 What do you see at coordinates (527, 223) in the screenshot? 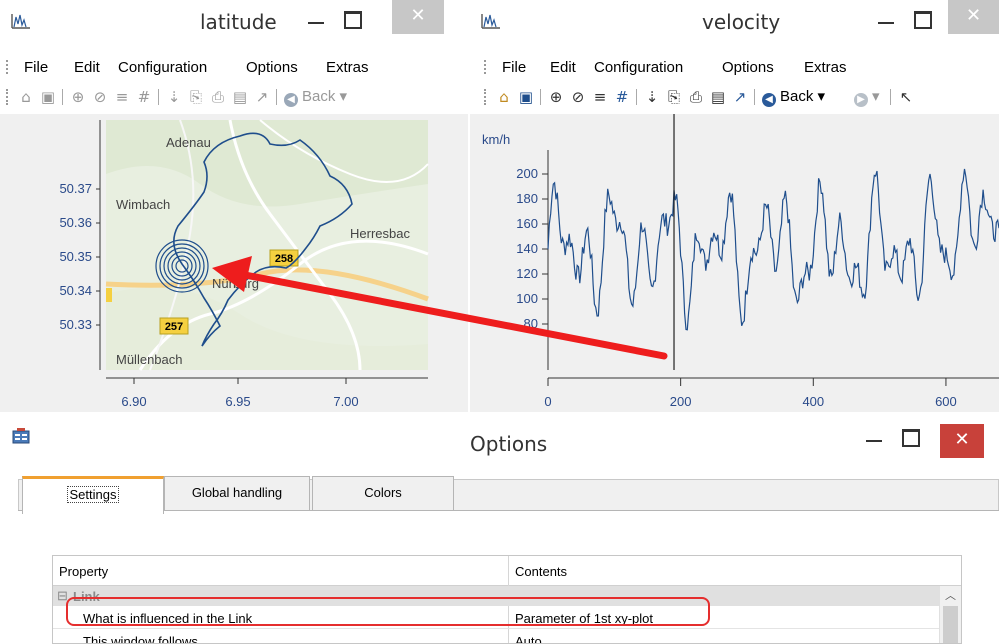
I see `y-tick-label: 160` at bounding box center [527, 223].